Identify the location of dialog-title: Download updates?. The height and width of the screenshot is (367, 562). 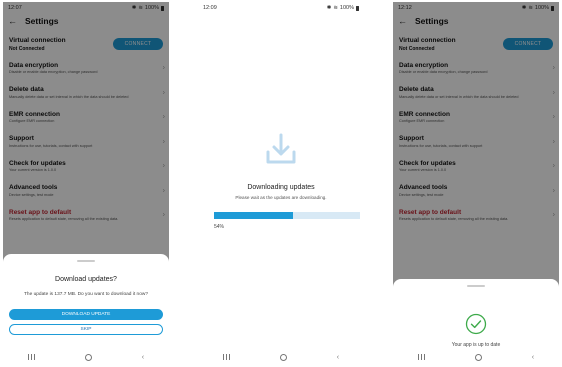
(86, 279).